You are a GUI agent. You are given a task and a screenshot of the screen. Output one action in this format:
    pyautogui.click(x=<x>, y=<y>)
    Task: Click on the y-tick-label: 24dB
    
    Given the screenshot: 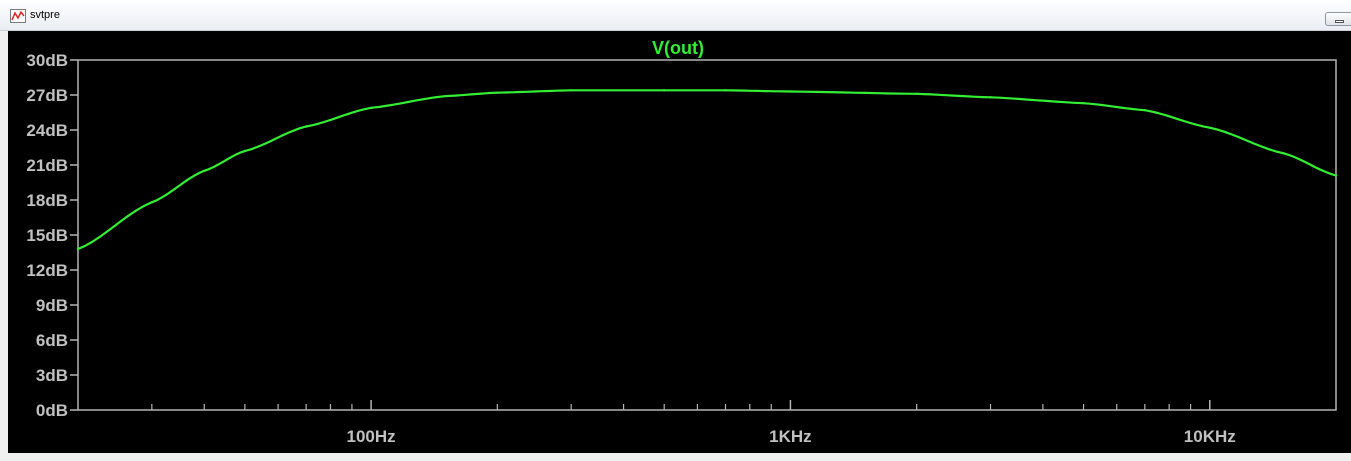 What is the action you would take?
    pyautogui.click(x=47, y=130)
    